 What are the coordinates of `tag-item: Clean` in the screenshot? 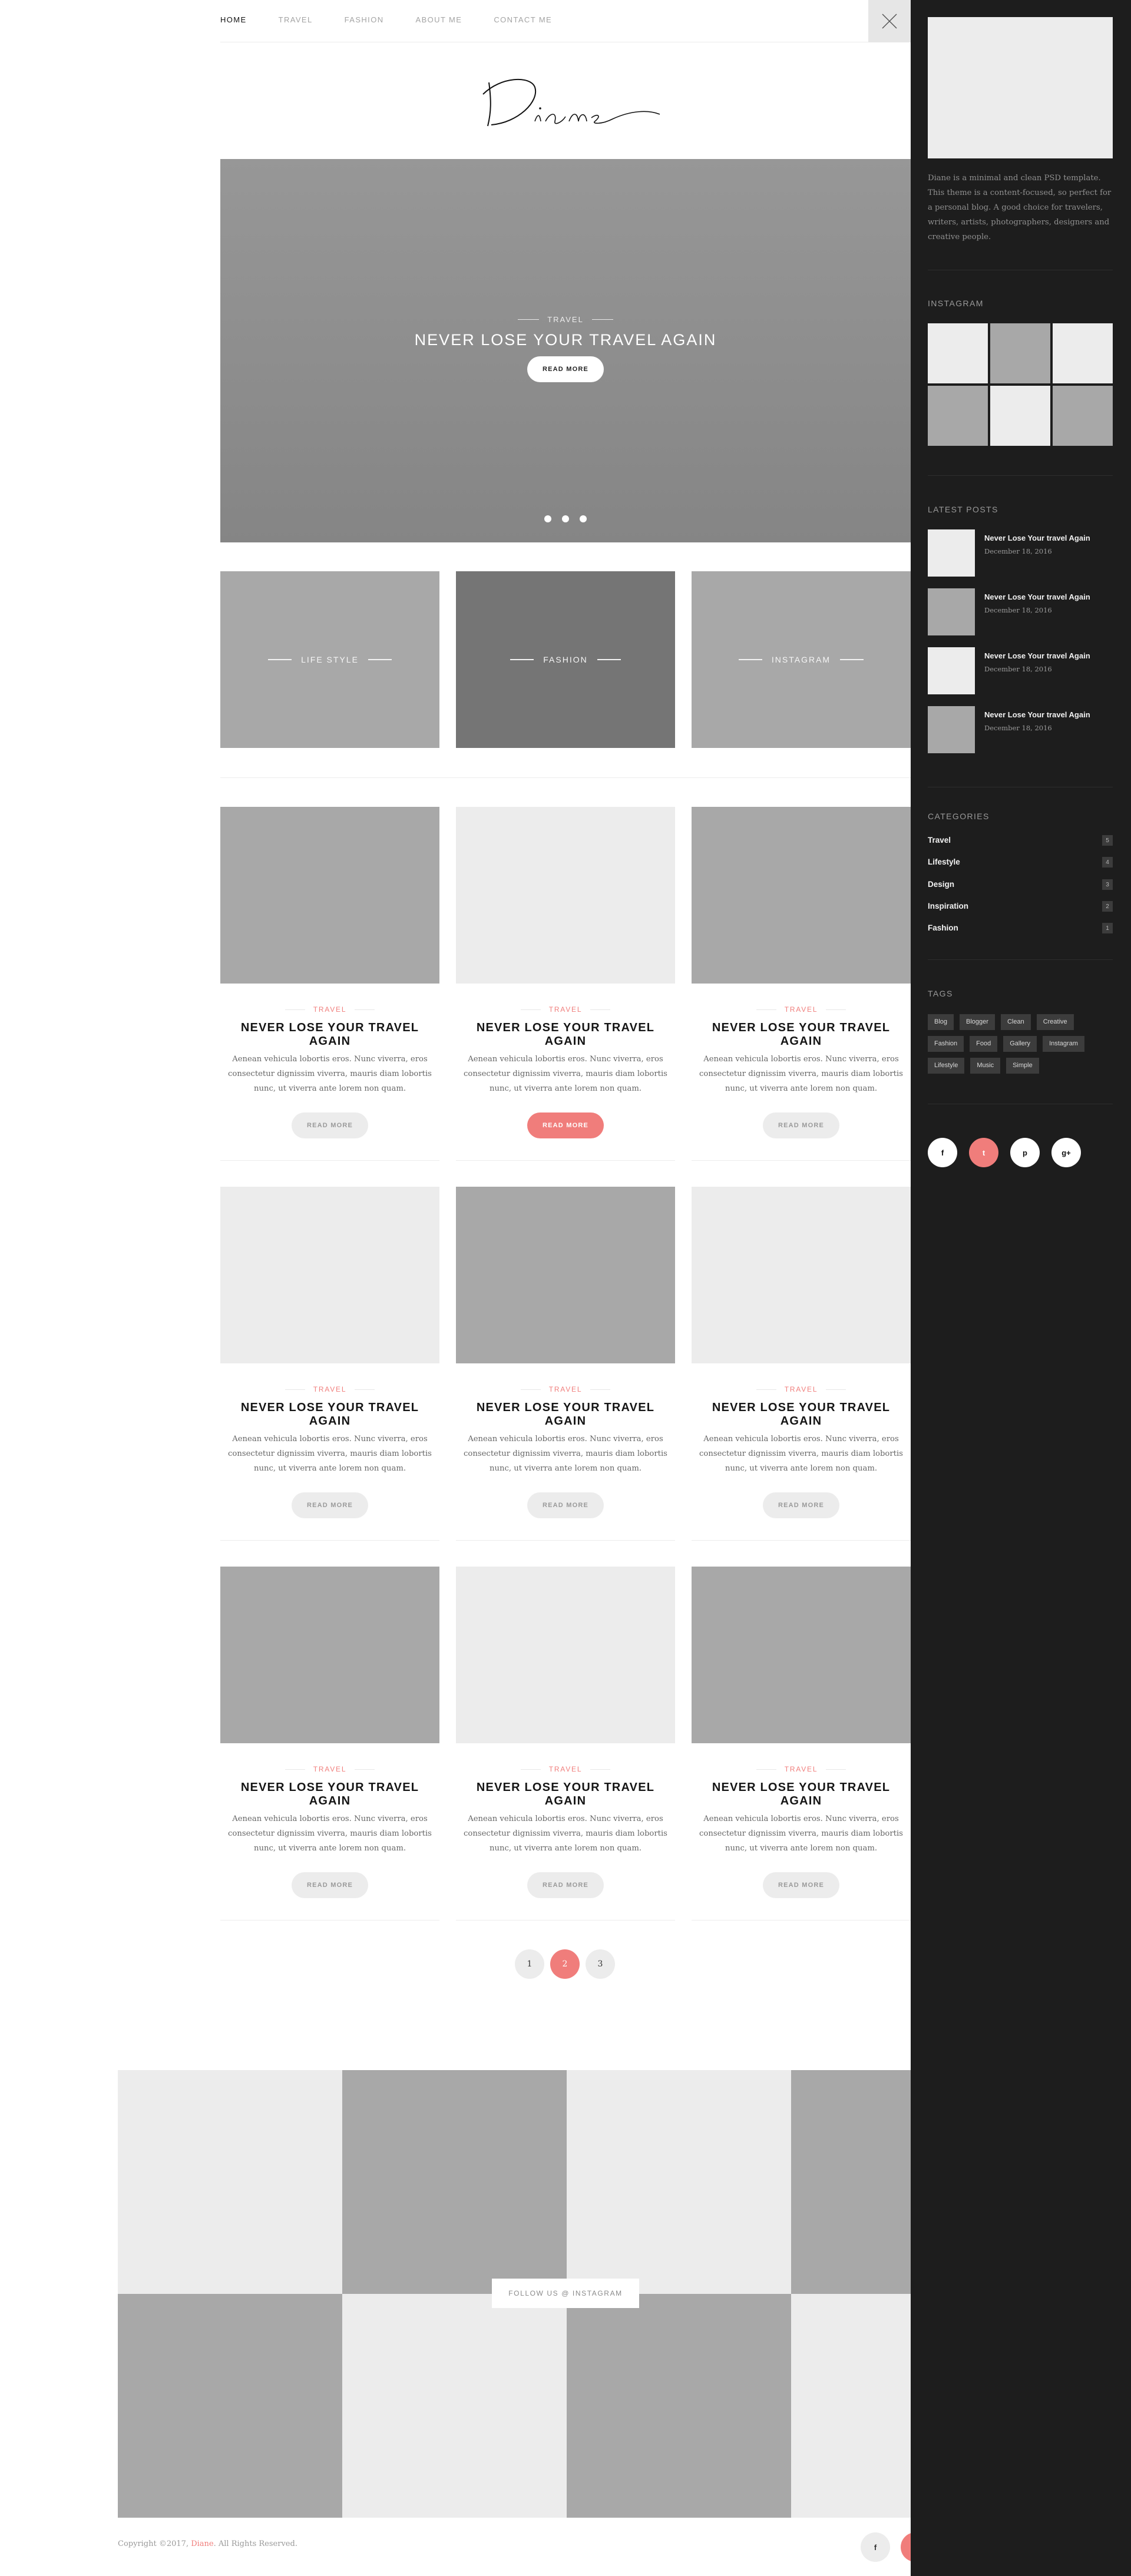 It's located at (1016, 1022).